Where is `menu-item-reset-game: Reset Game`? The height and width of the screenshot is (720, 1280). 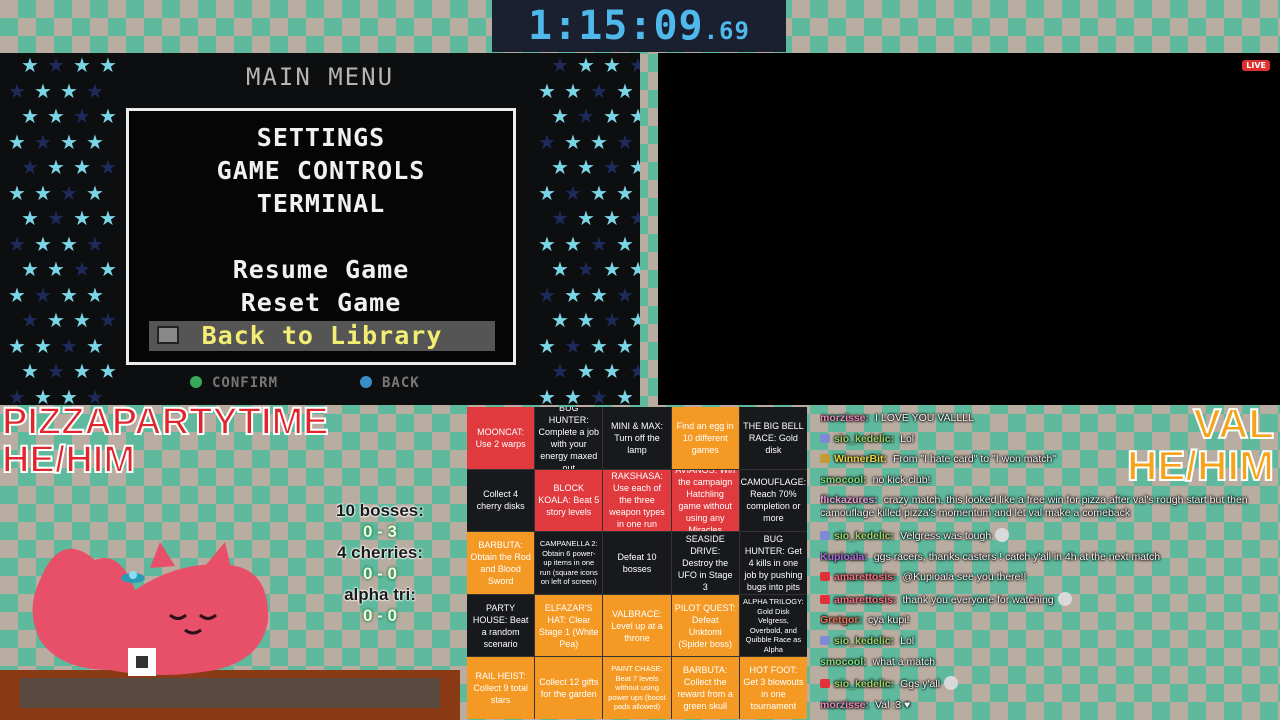
menu-item-reset-game: Reset Game is located at coordinates (321, 302).